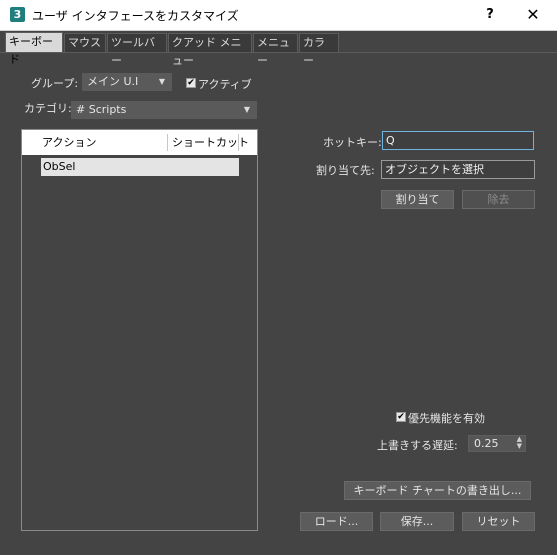 Image resolution: width=557 pixels, height=555 pixels. I want to click on tab-colors: カラー, so click(319, 50).